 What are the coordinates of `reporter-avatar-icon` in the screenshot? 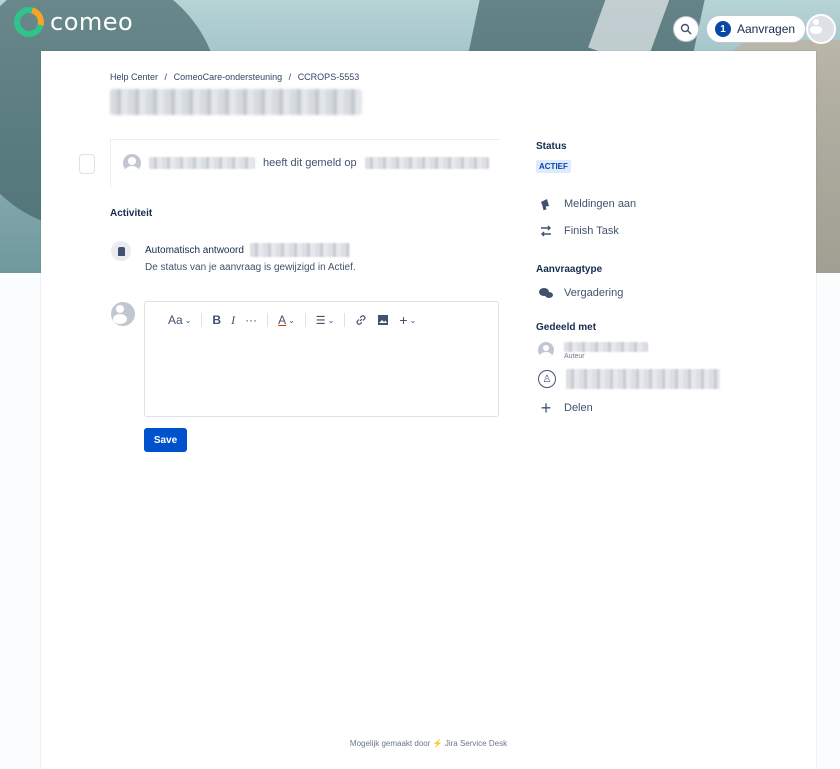 It's located at (132, 163).